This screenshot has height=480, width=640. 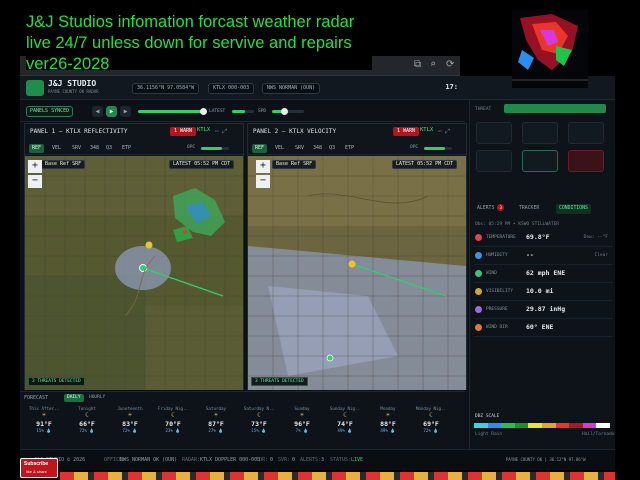 What do you see at coordinates (444, 132) in the screenshot?
I see `panel-2-menu-icon: ⋯ ⤢` at bounding box center [444, 132].